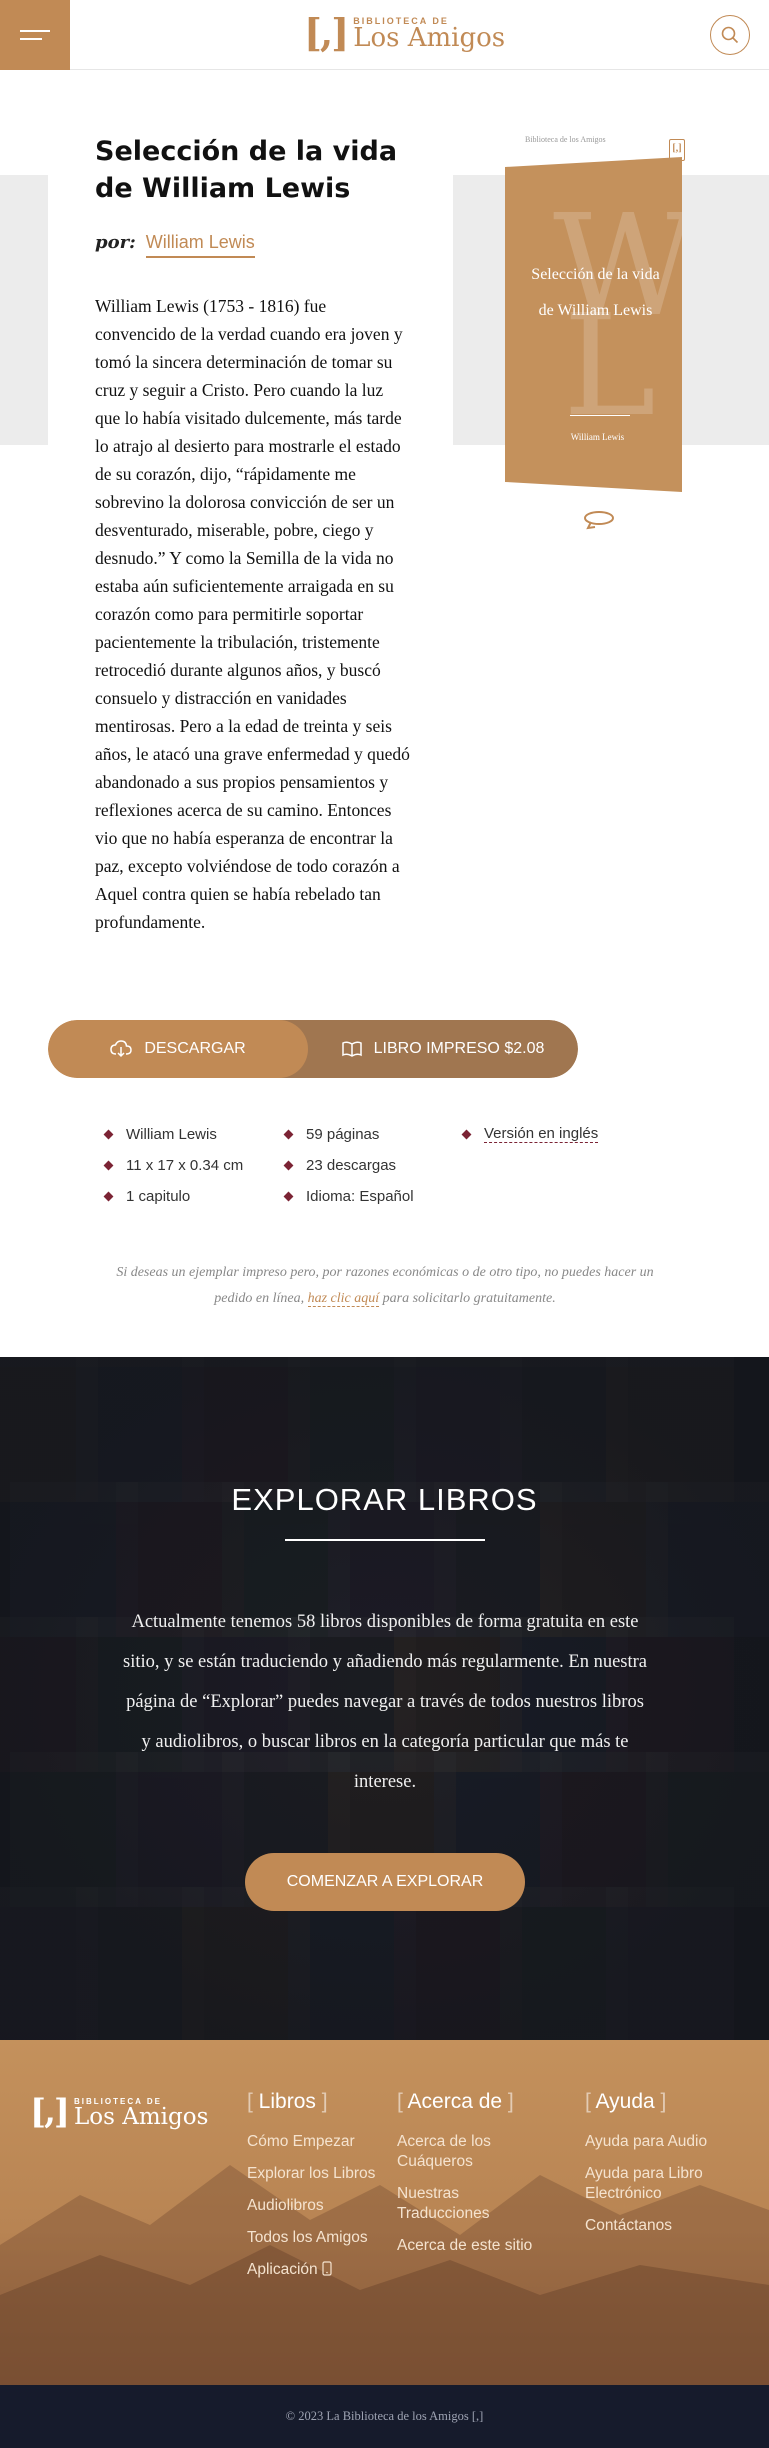 The height and width of the screenshot is (2448, 769). Describe the element at coordinates (660, 2226) in the screenshot. I see `footer-link-contactanos: Contáctanos` at that location.